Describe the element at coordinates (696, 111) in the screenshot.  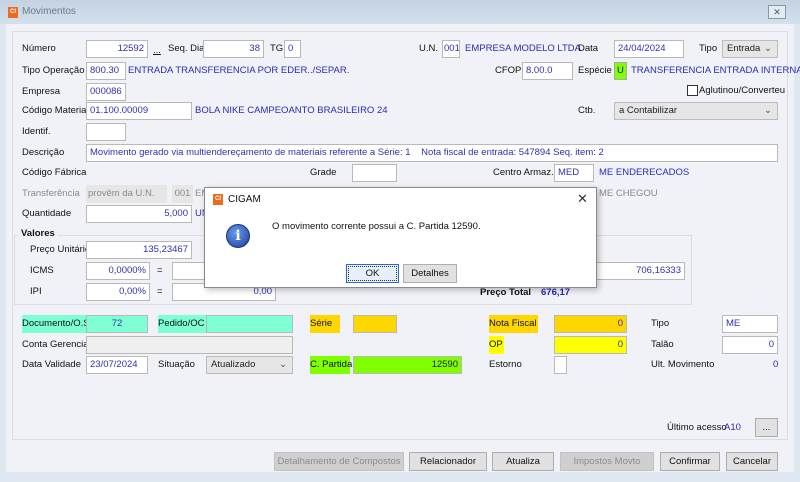
I see `ctb-select: a Contabilizar ⌄` at that location.